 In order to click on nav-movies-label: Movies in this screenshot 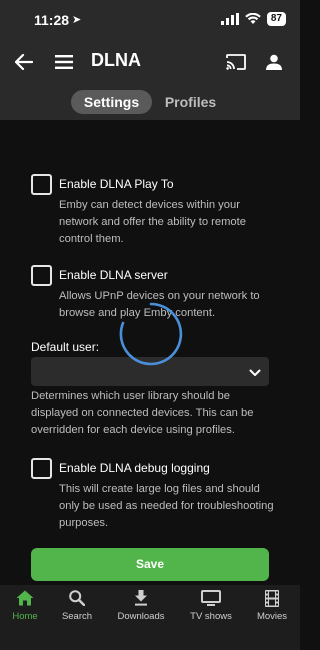, I will do `click(272, 616)`.